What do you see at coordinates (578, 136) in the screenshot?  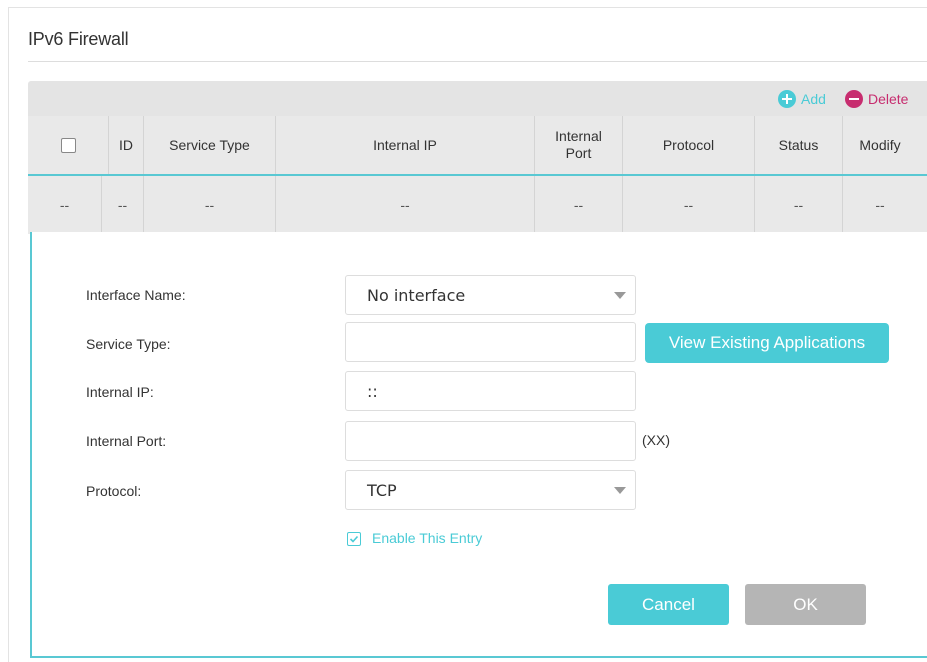 I see `header-internal-port-line1: Internal` at bounding box center [578, 136].